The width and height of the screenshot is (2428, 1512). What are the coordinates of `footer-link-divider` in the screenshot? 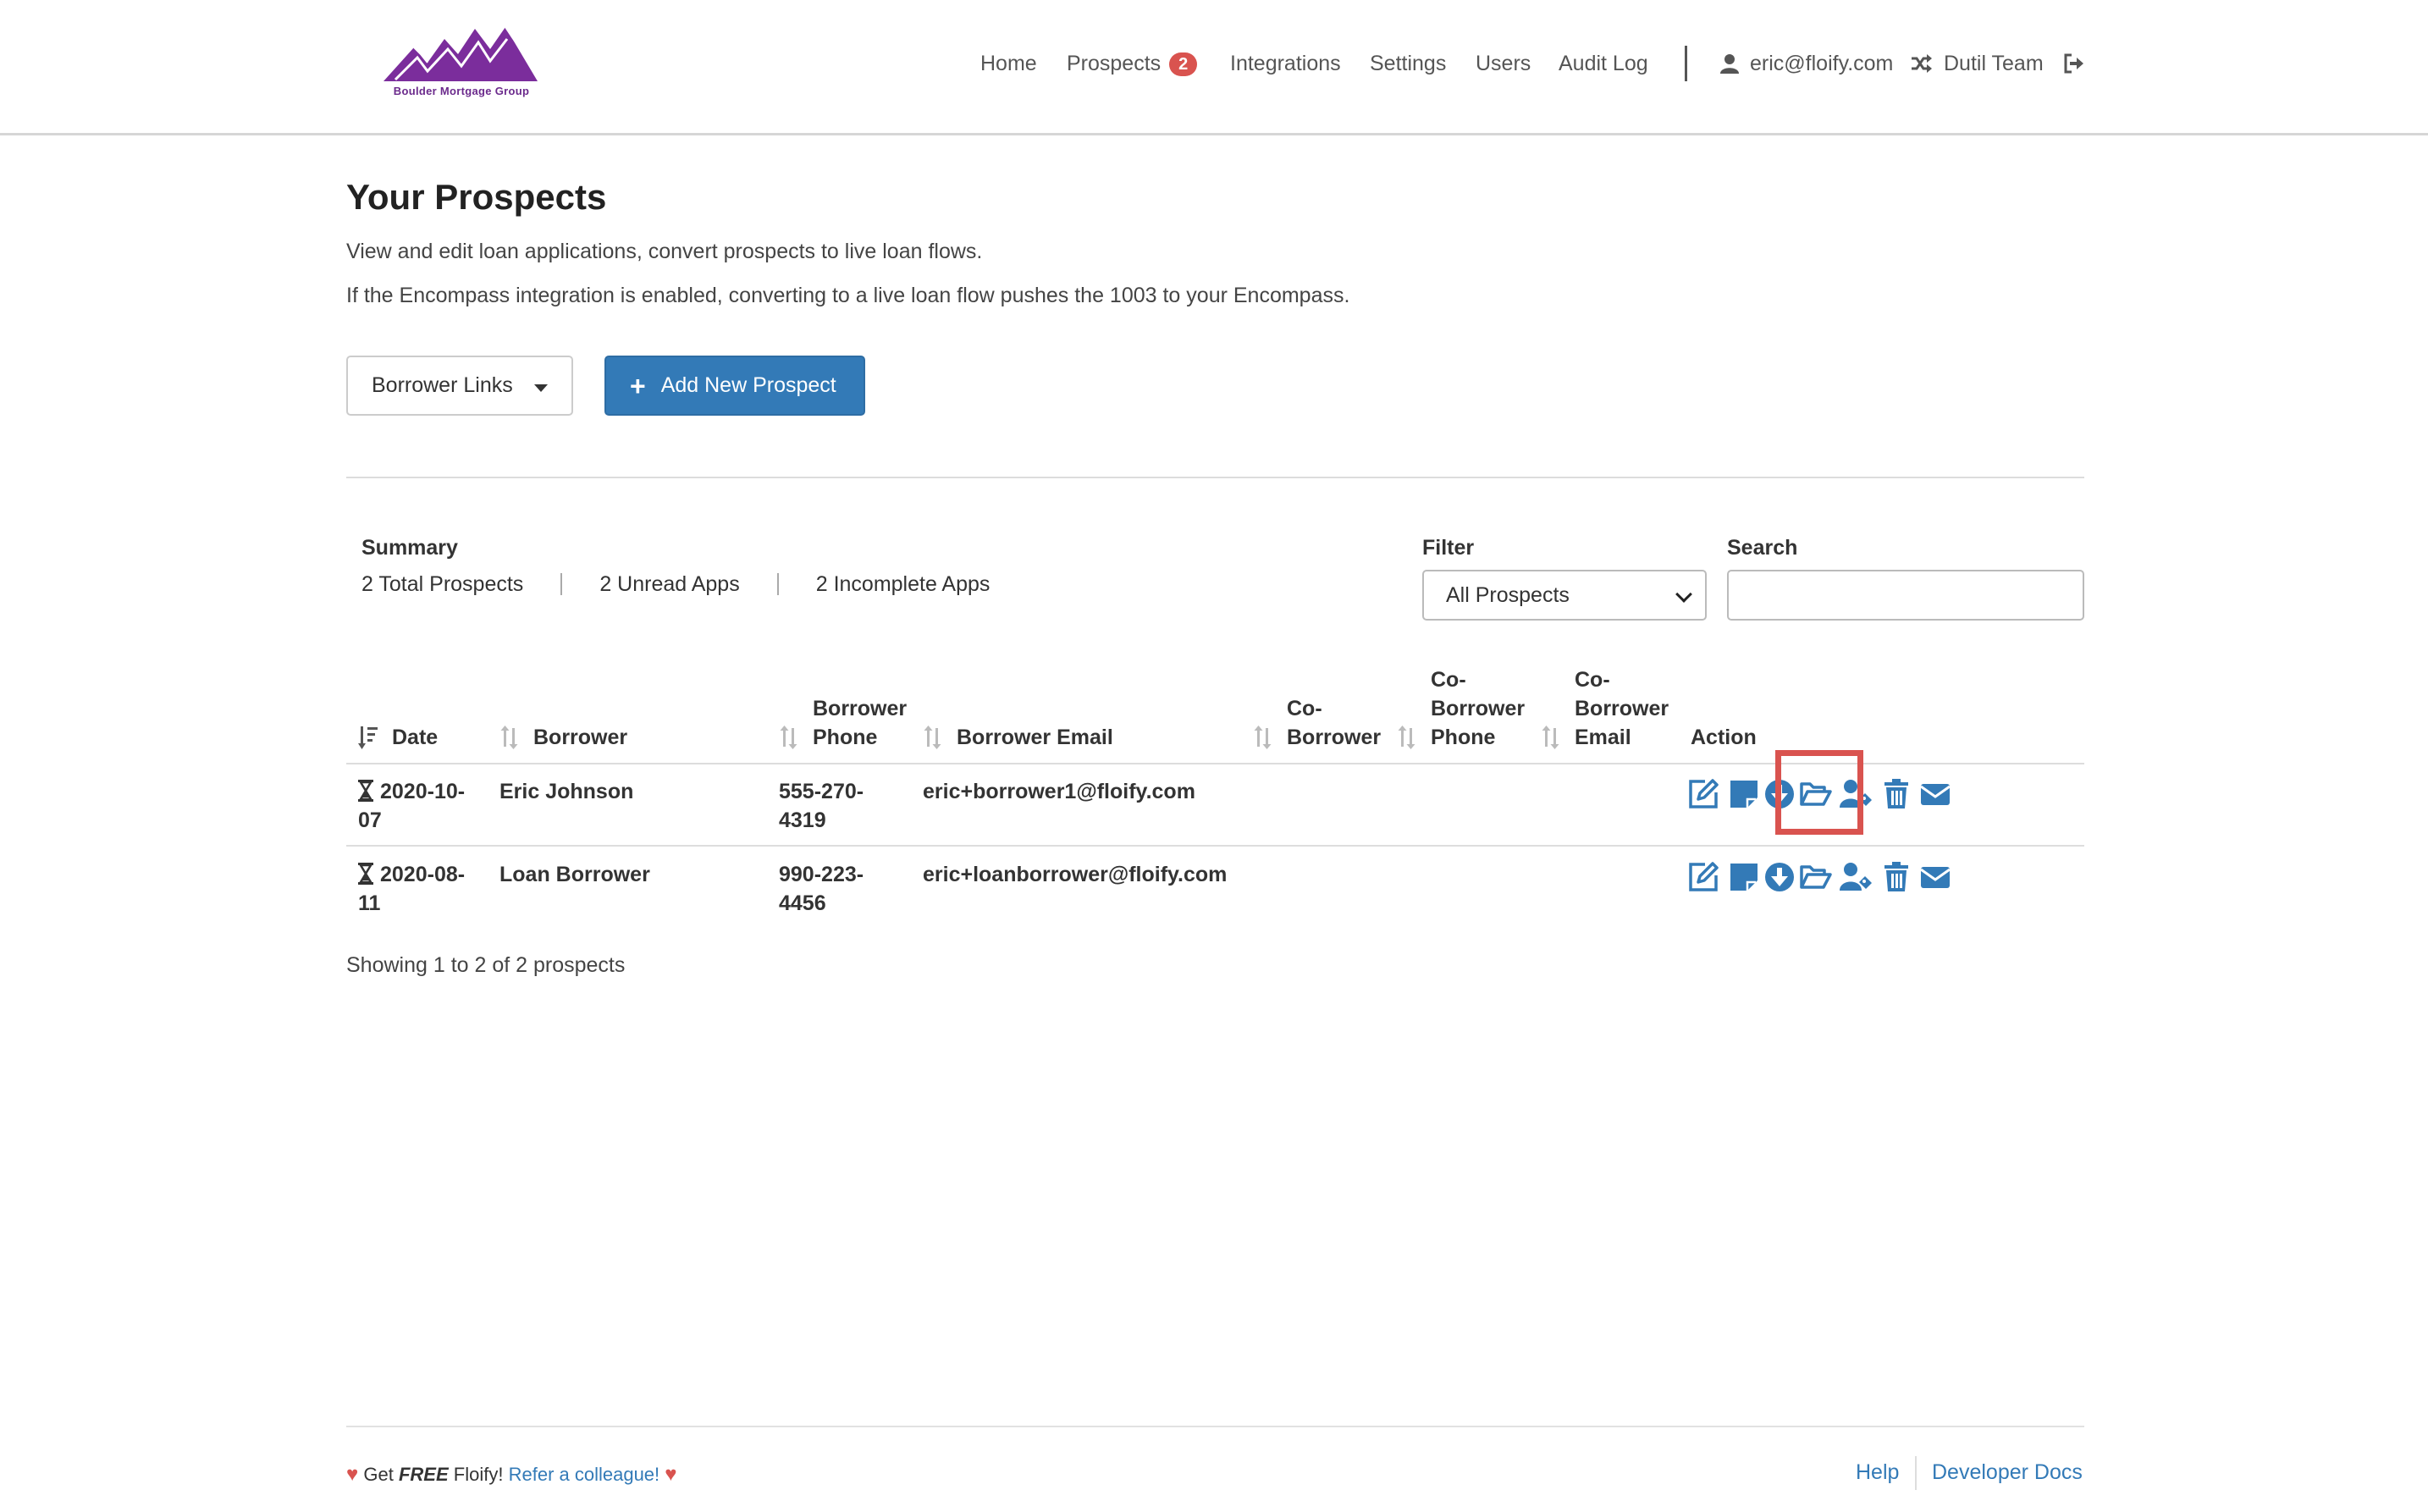 It's located at (1916, 1473).